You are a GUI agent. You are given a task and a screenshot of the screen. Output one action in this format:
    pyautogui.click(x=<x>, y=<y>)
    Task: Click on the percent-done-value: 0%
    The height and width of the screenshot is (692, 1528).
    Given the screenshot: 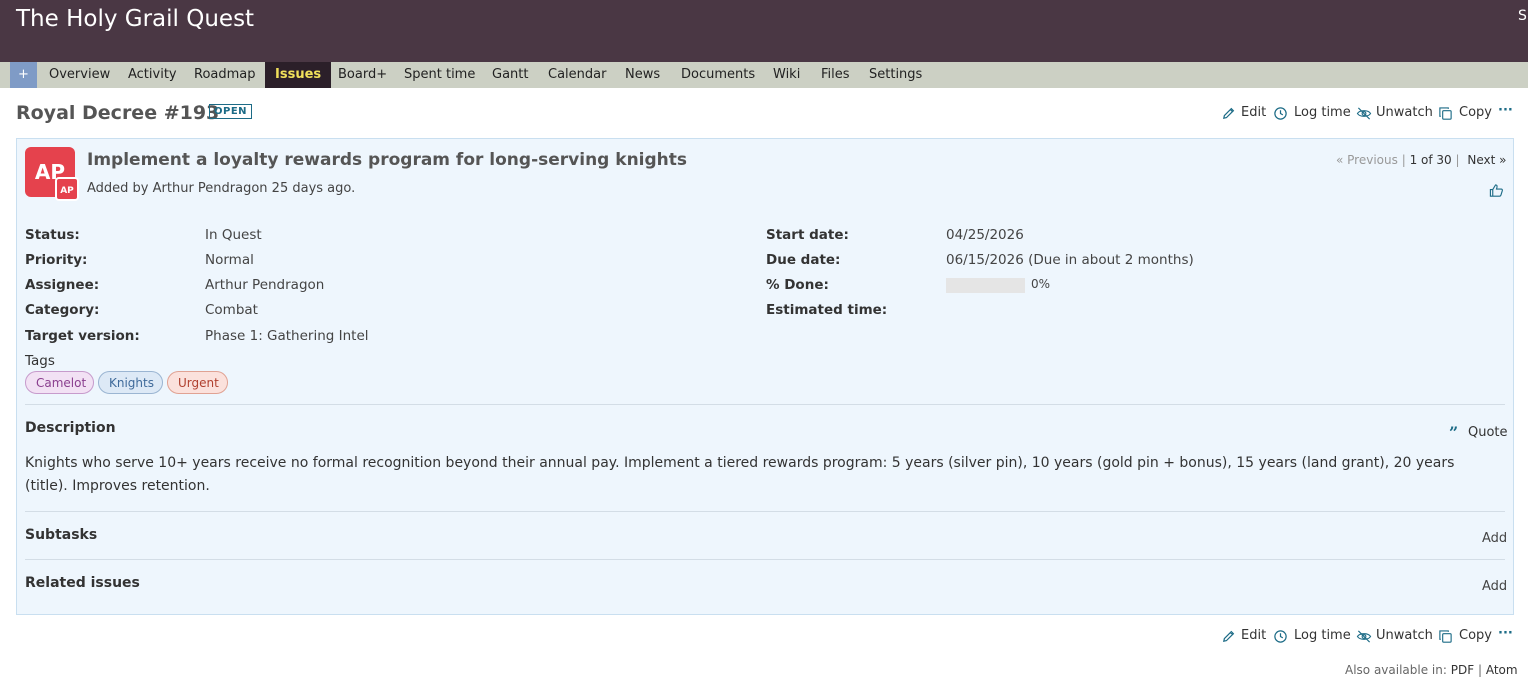 What is the action you would take?
    pyautogui.click(x=1041, y=284)
    